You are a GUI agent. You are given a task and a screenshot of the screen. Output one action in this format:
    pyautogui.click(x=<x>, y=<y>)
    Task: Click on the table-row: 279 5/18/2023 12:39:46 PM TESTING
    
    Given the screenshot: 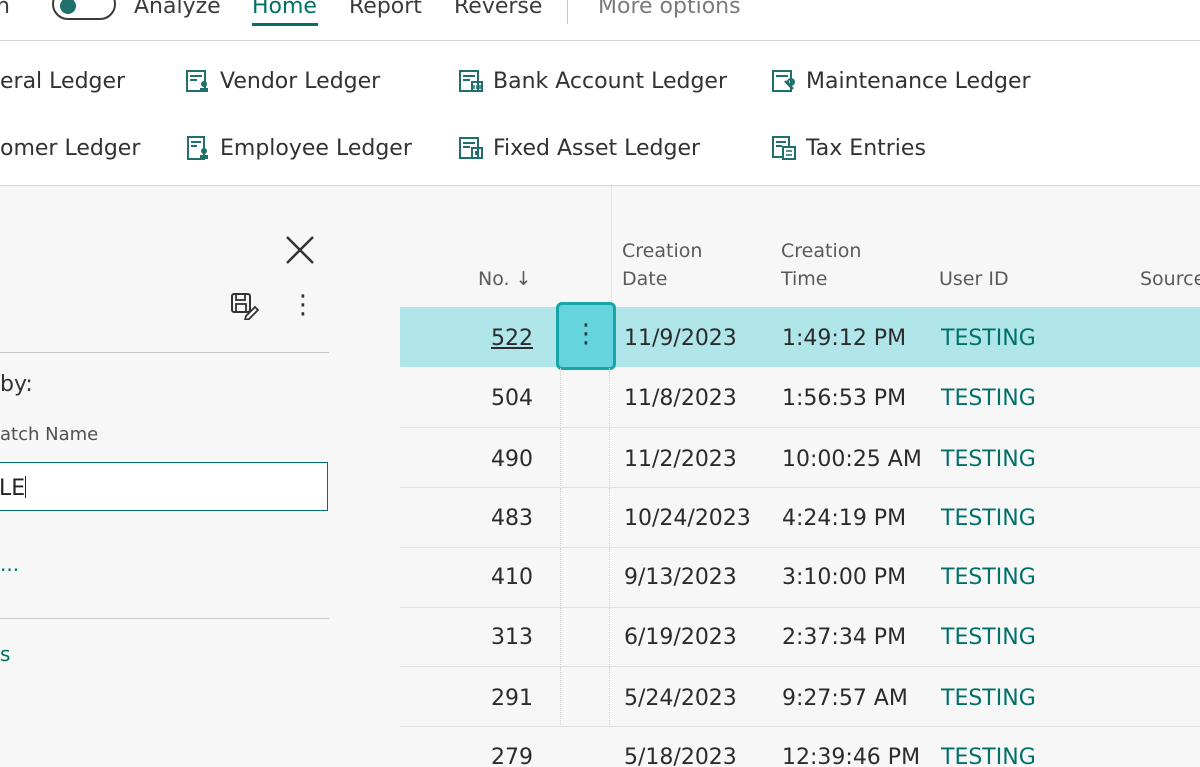 What is the action you would take?
    pyautogui.click(x=800, y=747)
    